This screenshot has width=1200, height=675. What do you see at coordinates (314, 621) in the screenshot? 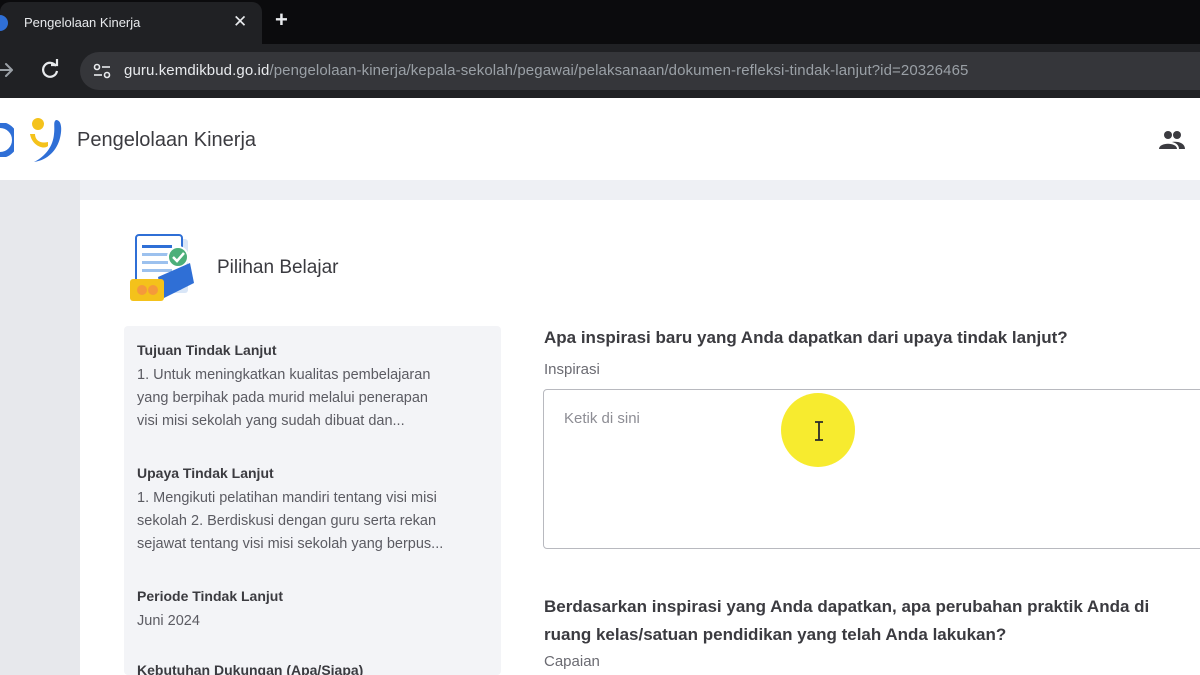
I see `summary-text: Juni 2024` at bounding box center [314, 621].